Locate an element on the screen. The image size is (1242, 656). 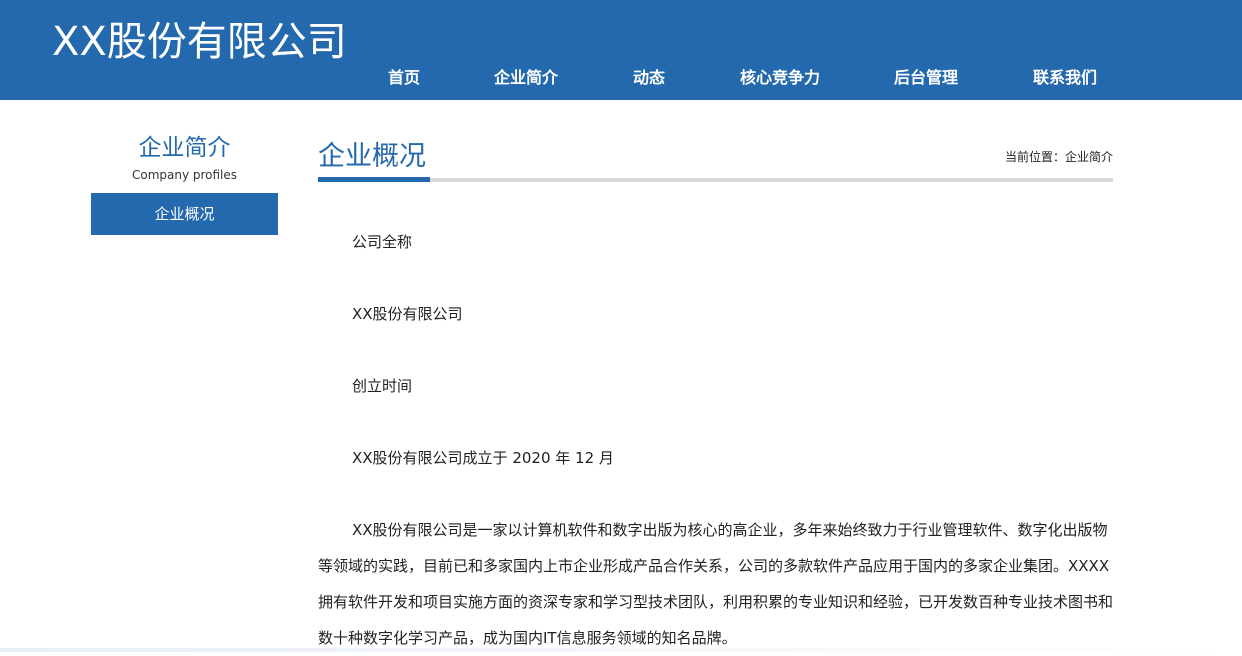
breadcrumb: 当前位置：企业简介 is located at coordinates (1058, 157).